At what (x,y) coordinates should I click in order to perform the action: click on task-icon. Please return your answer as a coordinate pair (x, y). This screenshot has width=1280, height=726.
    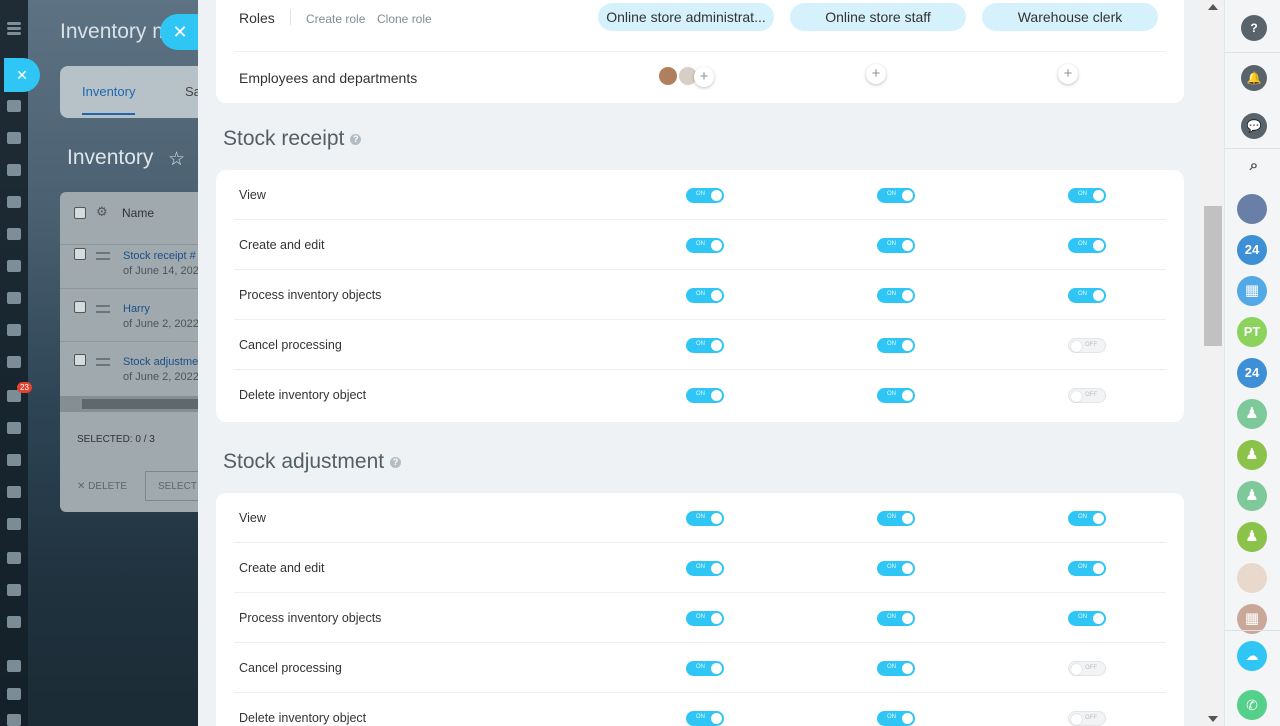
    Looking at the image, I should click on (14, 362).